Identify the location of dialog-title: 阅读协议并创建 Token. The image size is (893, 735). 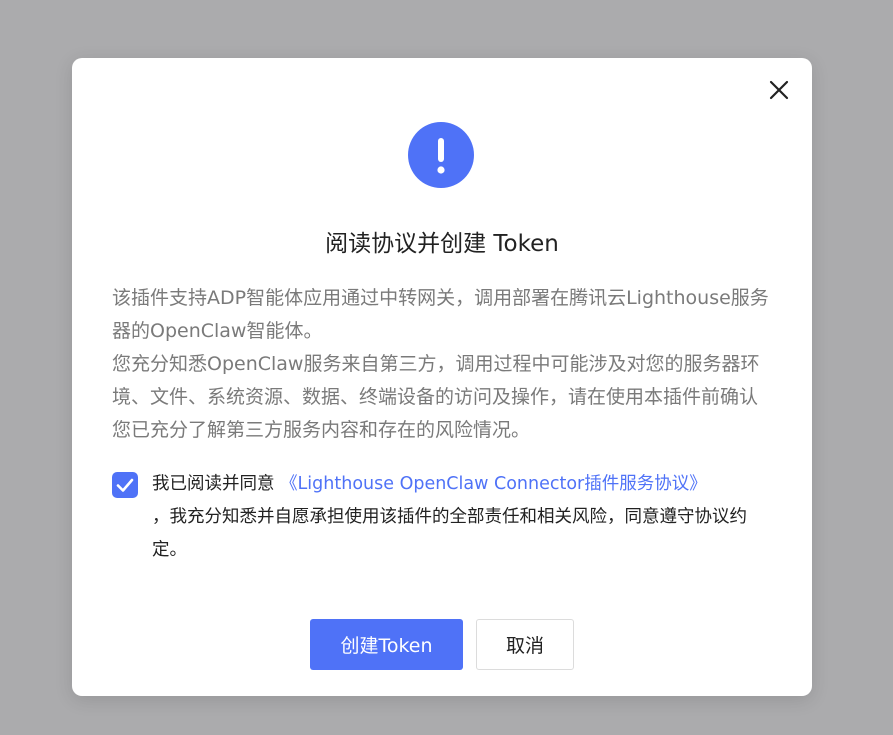
(442, 244).